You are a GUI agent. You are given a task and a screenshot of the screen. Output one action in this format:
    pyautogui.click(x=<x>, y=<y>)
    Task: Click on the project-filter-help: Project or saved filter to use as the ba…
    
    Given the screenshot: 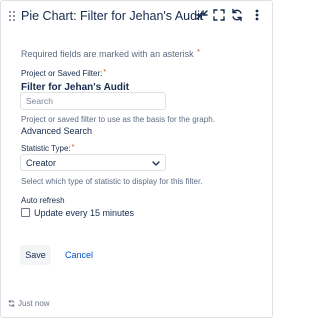 What is the action you would take?
    pyautogui.click(x=118, y=119)
    